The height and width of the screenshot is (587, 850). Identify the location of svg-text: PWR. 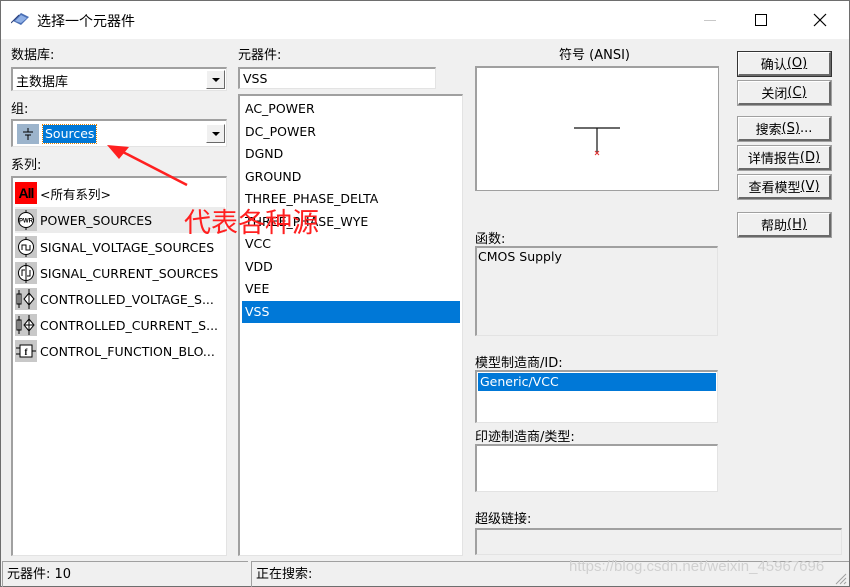
(26, 222).